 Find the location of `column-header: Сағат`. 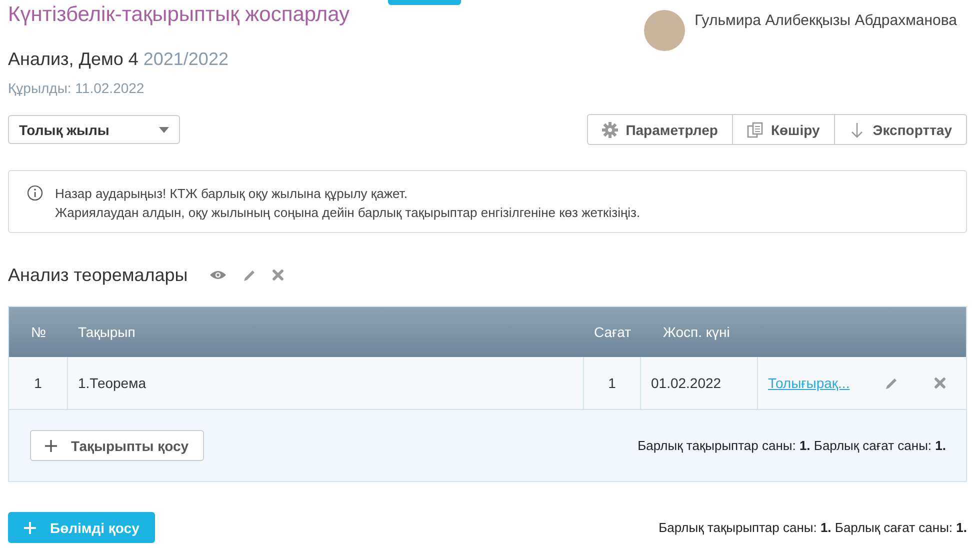

column-header: Сағат is located at coordinates (612, 332).